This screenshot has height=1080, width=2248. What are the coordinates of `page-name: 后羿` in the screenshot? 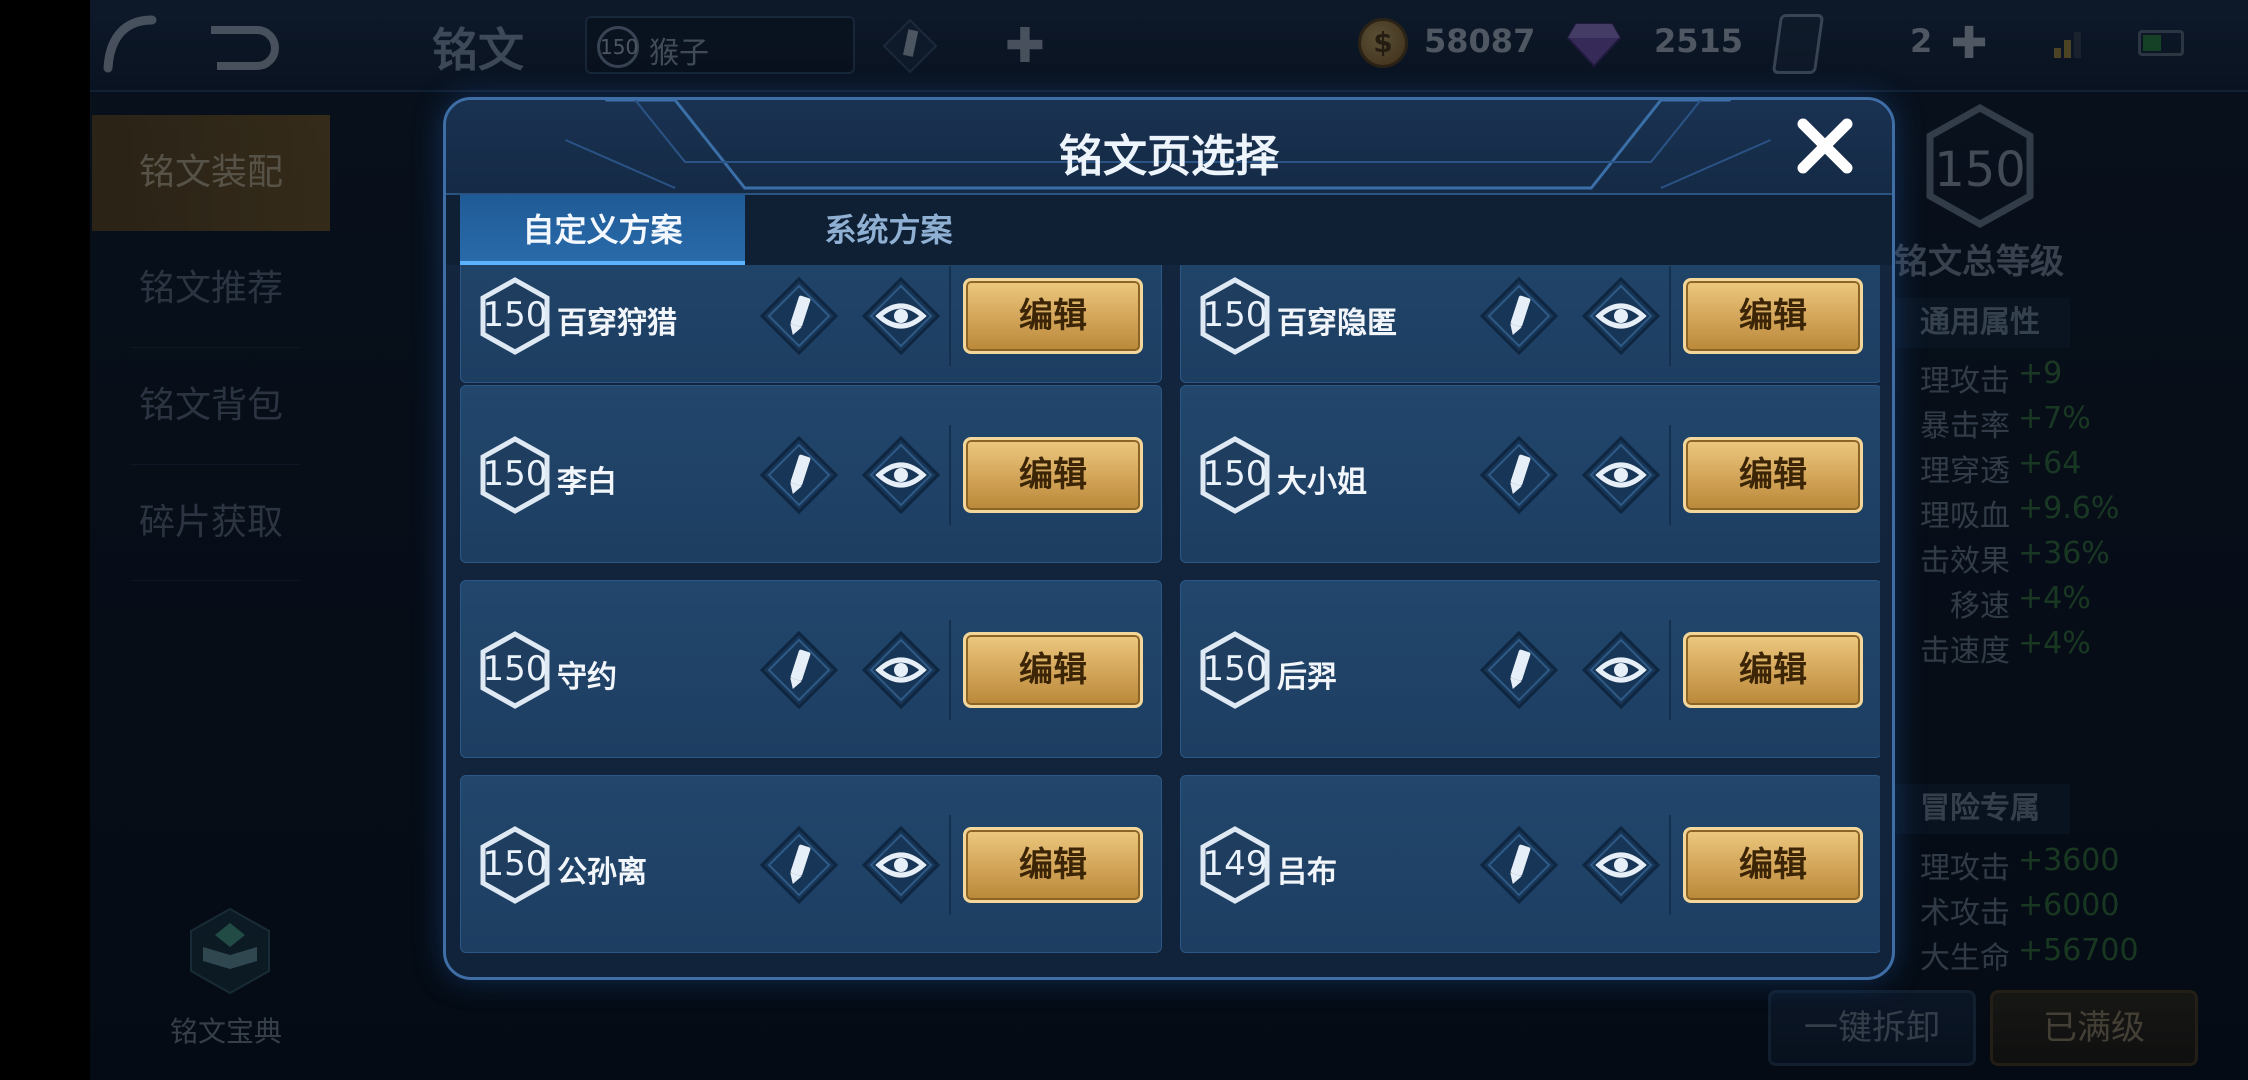 It's located at (1307, 677).